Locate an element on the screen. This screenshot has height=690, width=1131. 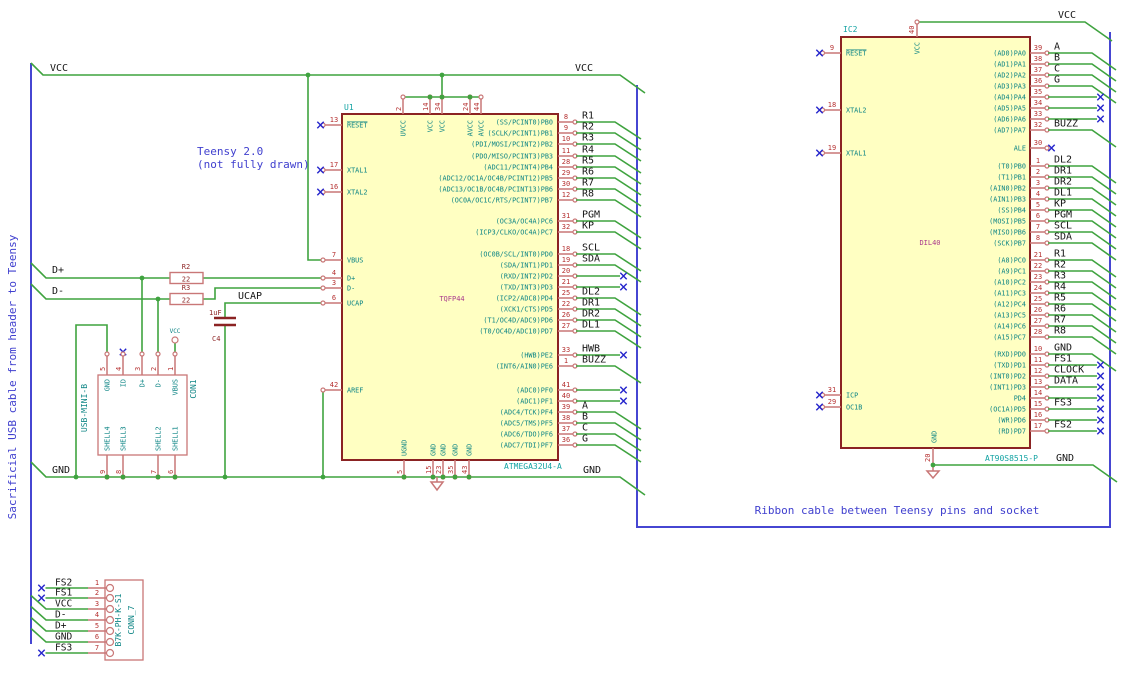
text: UGND is located at coordinates (405, 448).